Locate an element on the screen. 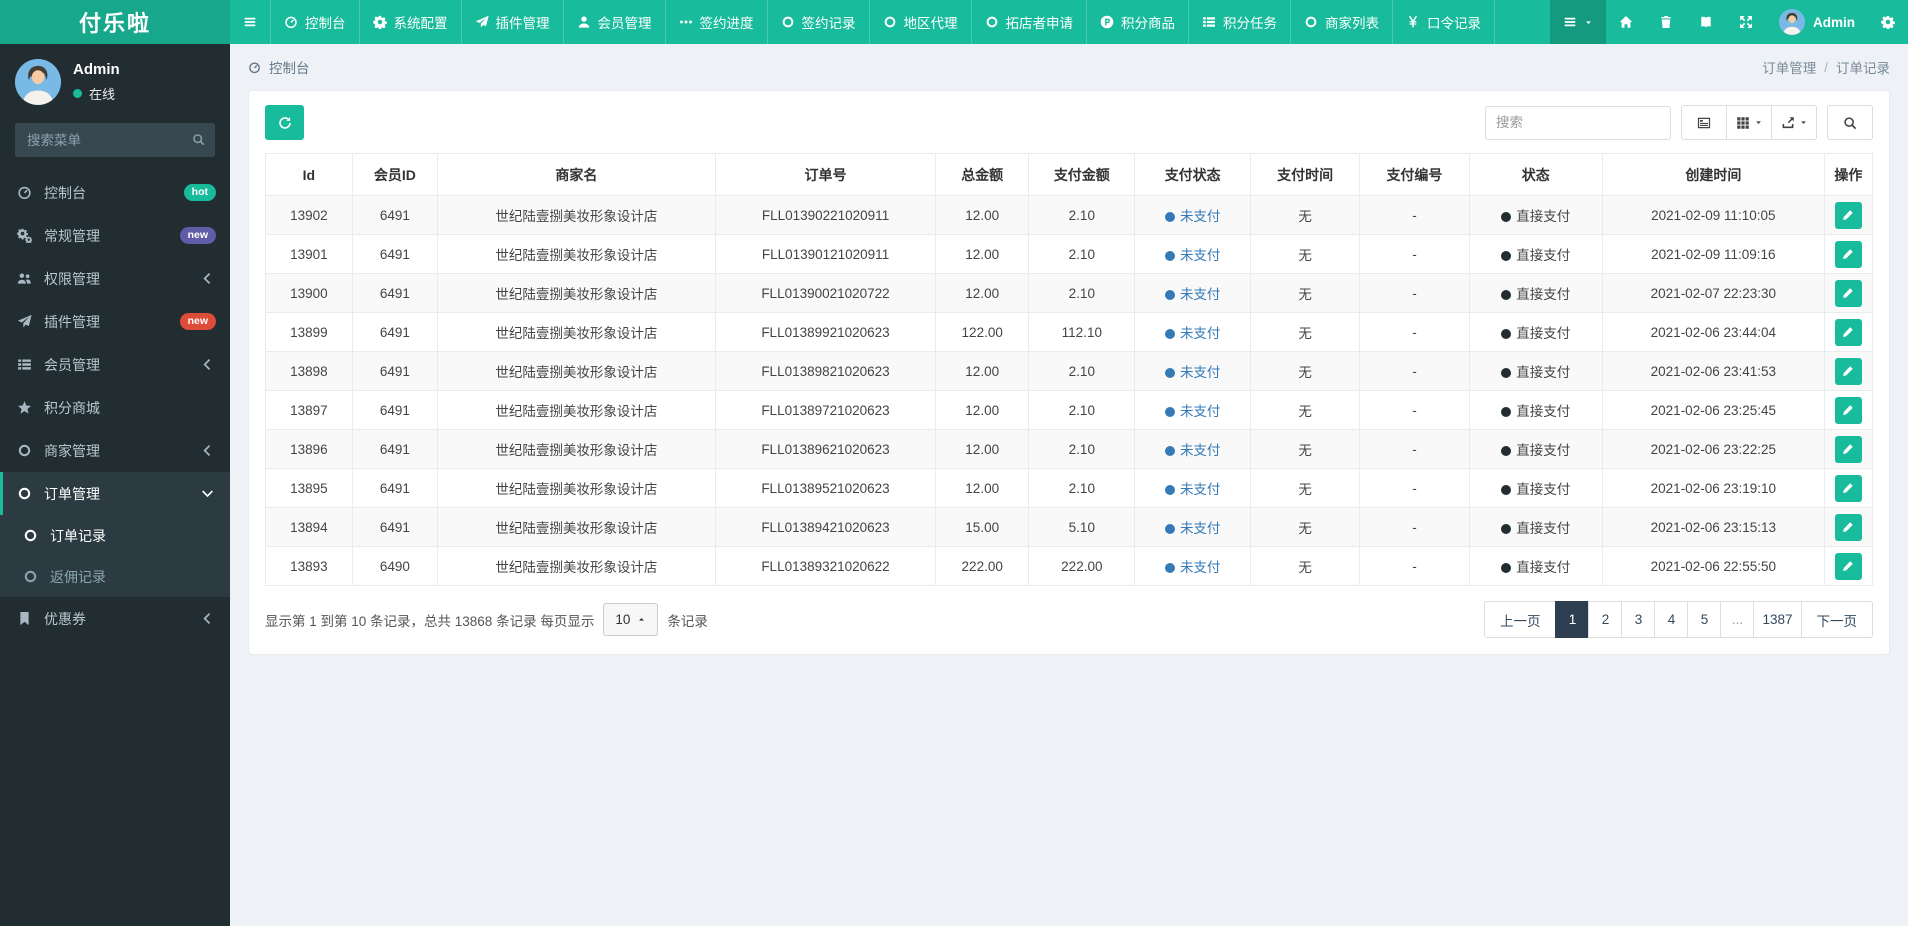  col-pay-status: 支付状态 is located at coordinates (1193, 174).